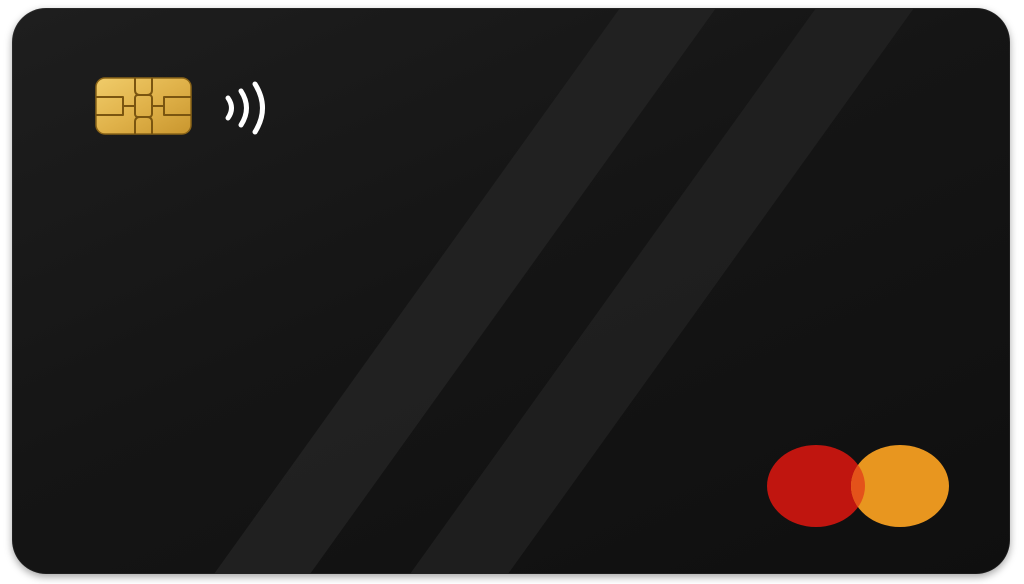 The height and width of the screenshot is (584, 1024). What do you see at coordinates (245, 108) in the screenshot?
I see `contactless-icon` at bounding box center [245, 108].